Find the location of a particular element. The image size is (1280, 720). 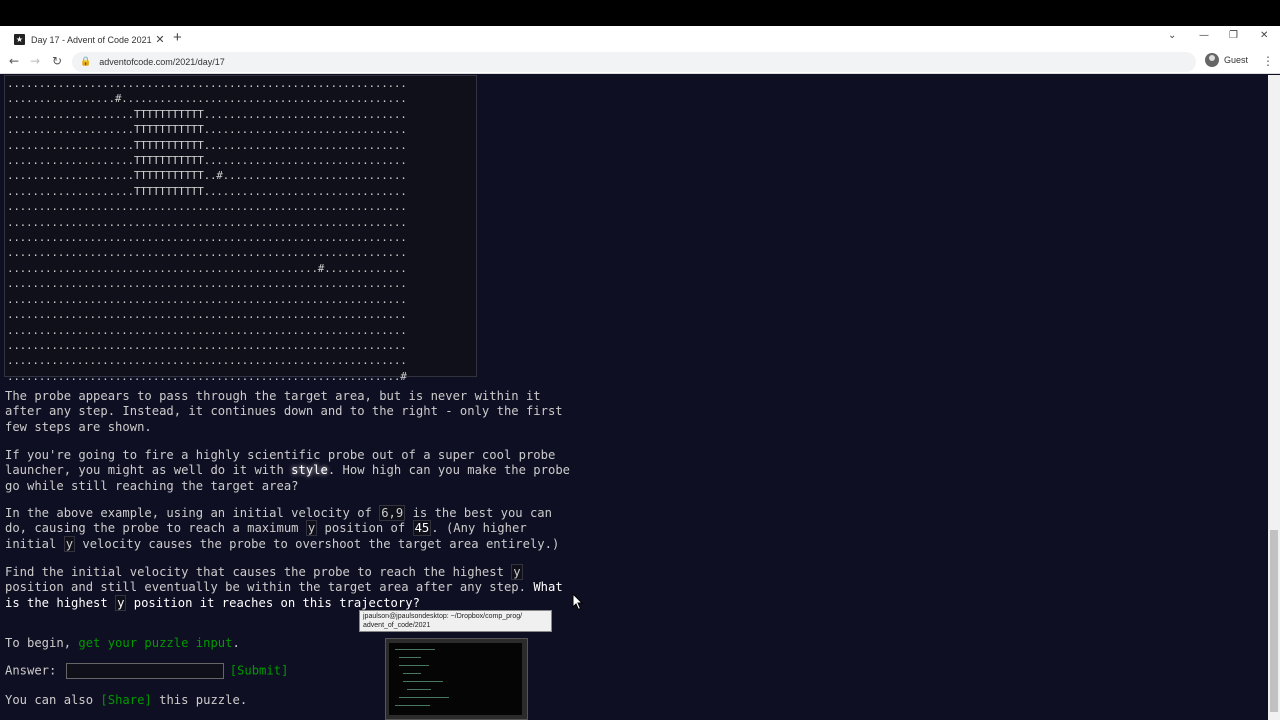

share-suffix: this puzzle. is located at coordinates (199, 700).